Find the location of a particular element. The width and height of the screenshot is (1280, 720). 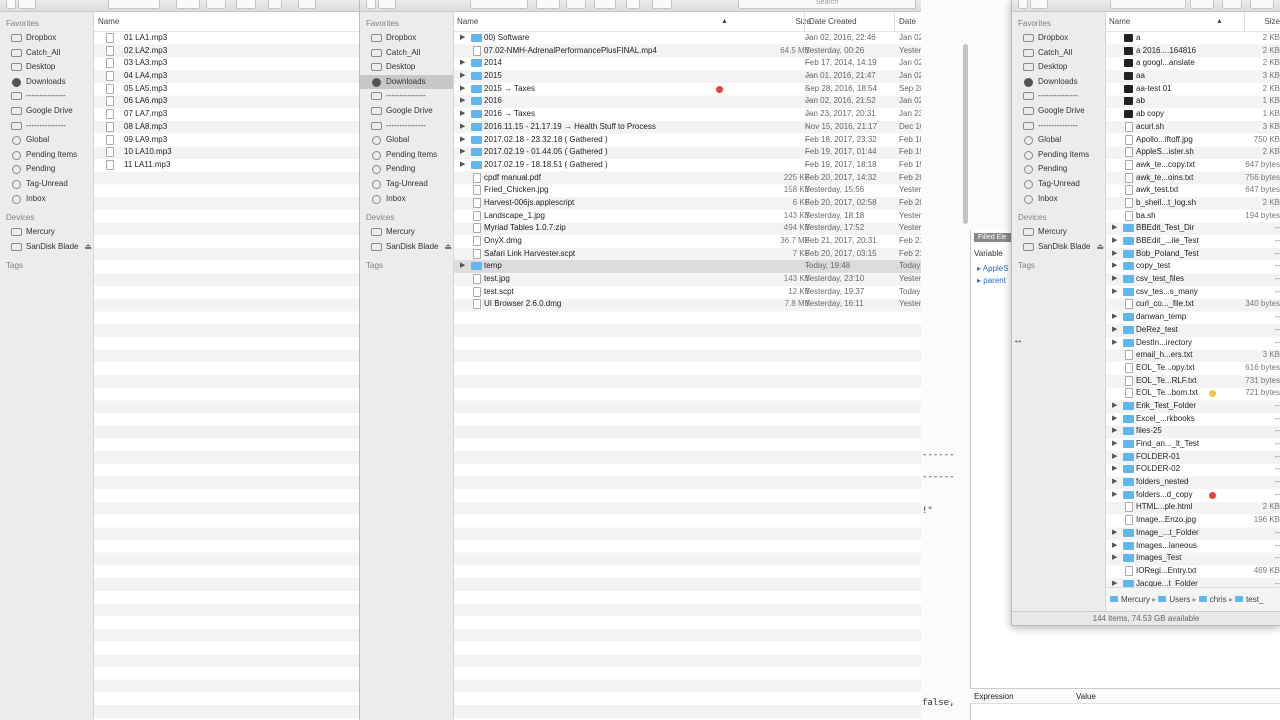

list-item: 06 LA6.mp3 is located at coordinates (227, 101).